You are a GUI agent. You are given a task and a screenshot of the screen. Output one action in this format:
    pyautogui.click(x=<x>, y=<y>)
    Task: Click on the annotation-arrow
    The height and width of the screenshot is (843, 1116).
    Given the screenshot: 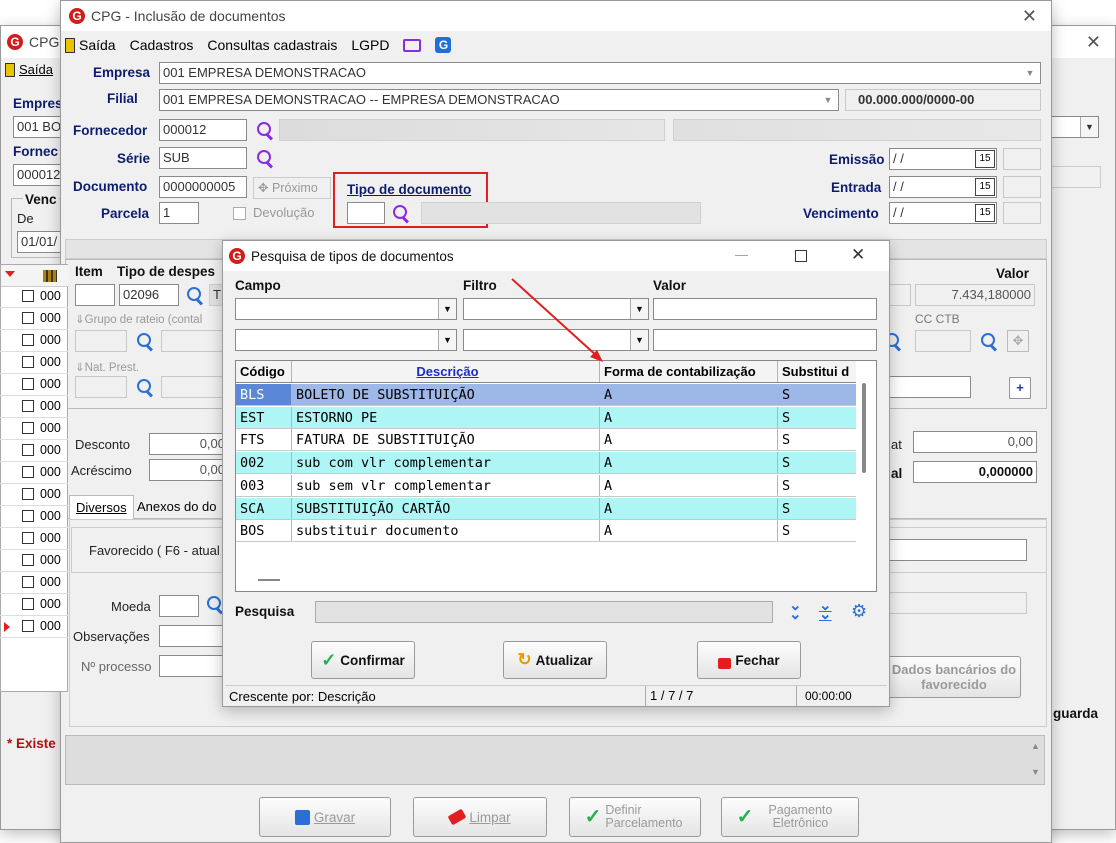 What is the action you would take?
    pyautogui.click(x=557, y=320)
    